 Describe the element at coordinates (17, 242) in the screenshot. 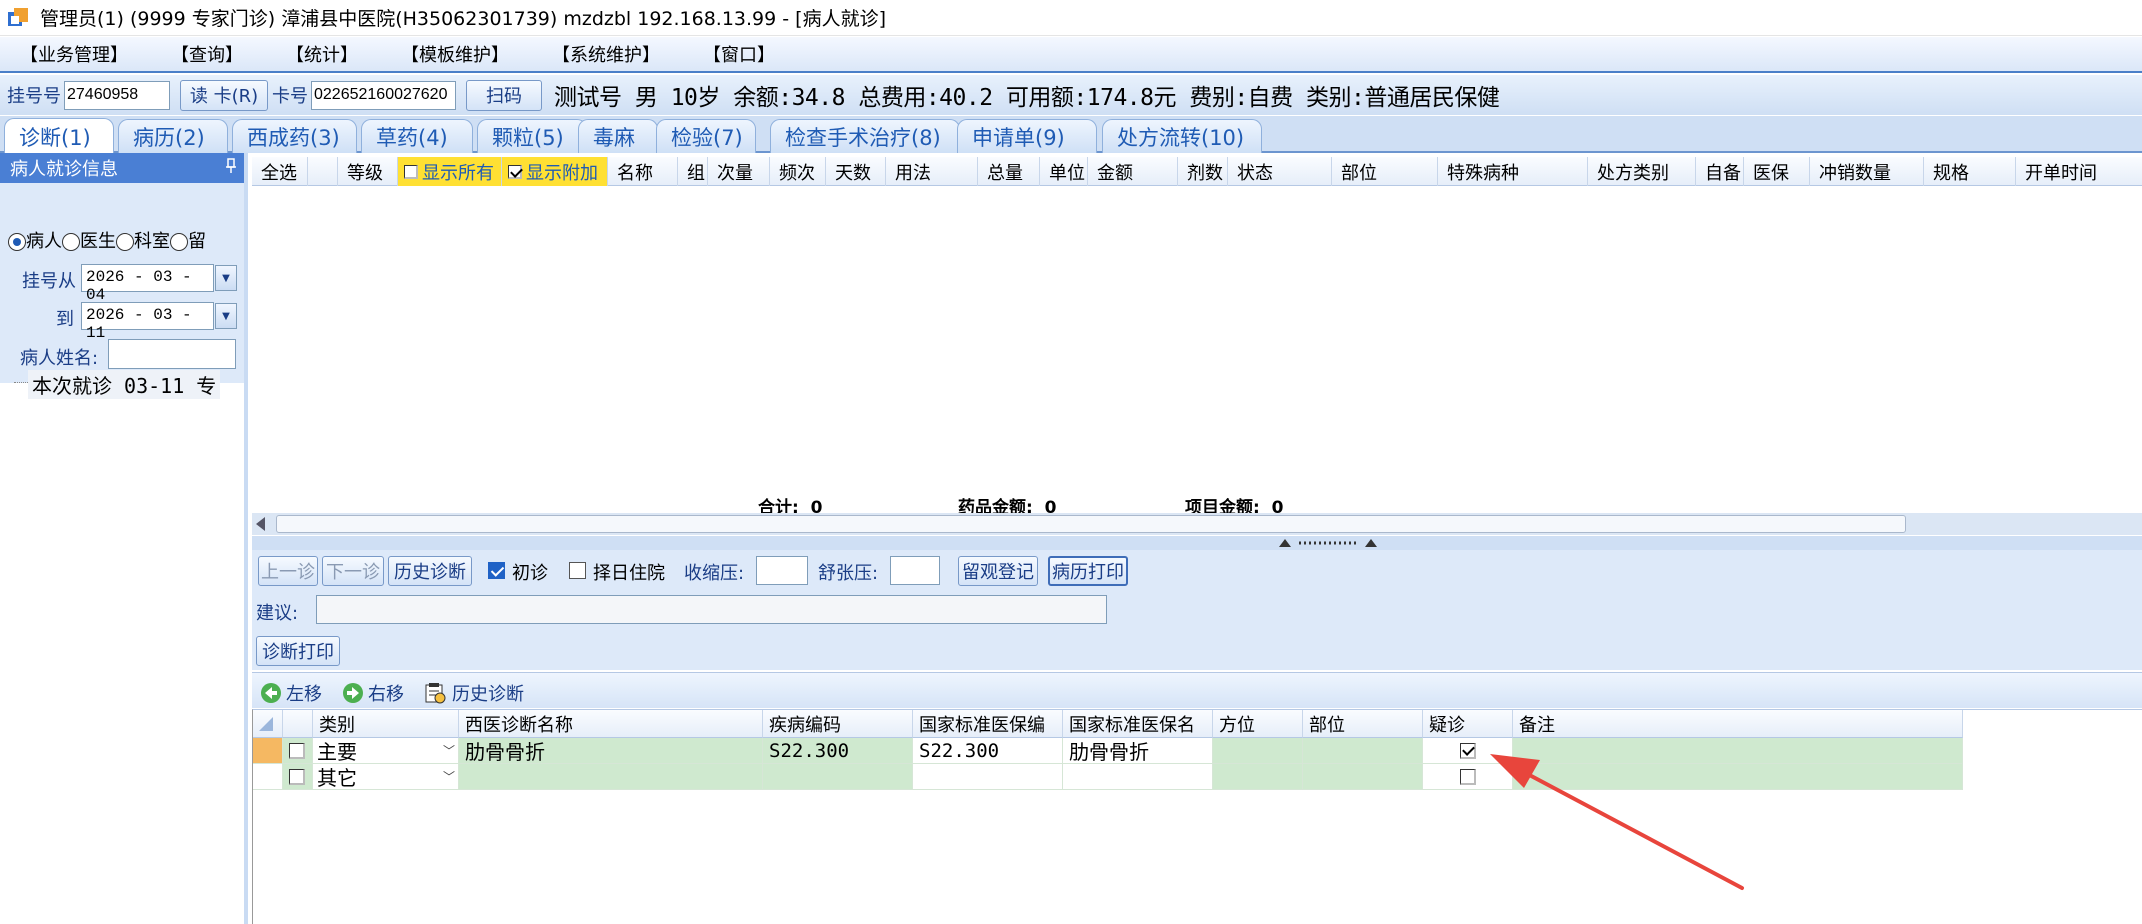

I see `radio-patient` at that location.